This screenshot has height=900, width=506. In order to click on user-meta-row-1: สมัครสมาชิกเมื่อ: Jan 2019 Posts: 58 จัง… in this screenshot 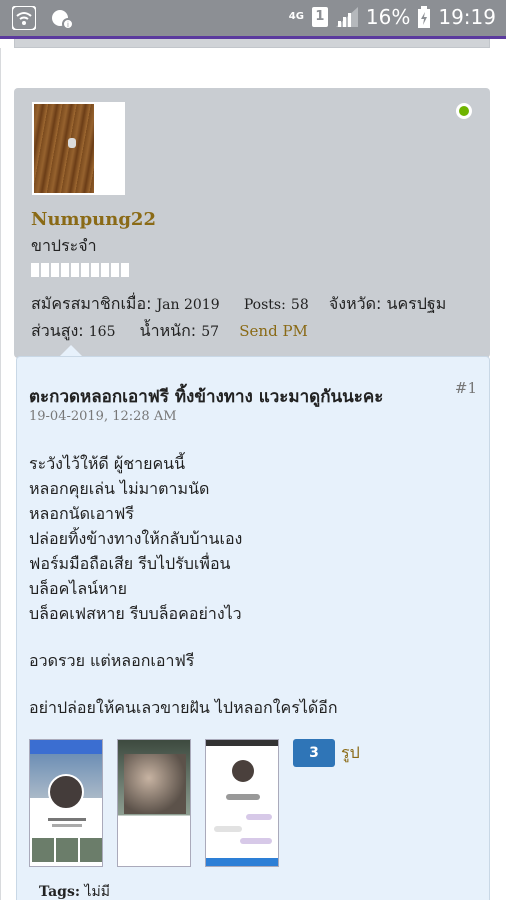, I will do `click(238, 304)`.